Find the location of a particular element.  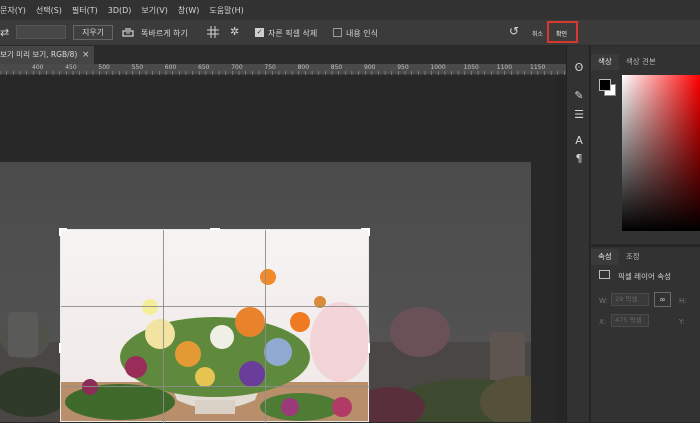

menu-help: 도움말(H) is located at coordinates (226, 10).